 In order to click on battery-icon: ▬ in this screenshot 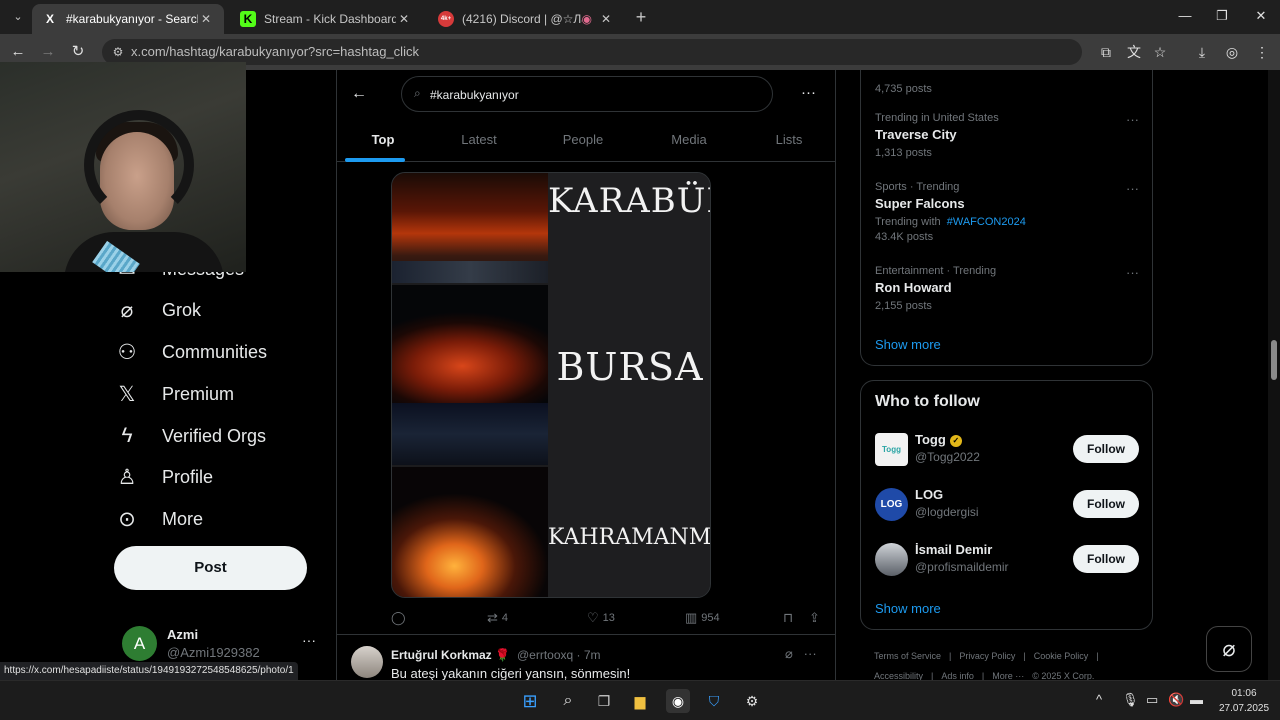, I will do `click(1196, 699)`.